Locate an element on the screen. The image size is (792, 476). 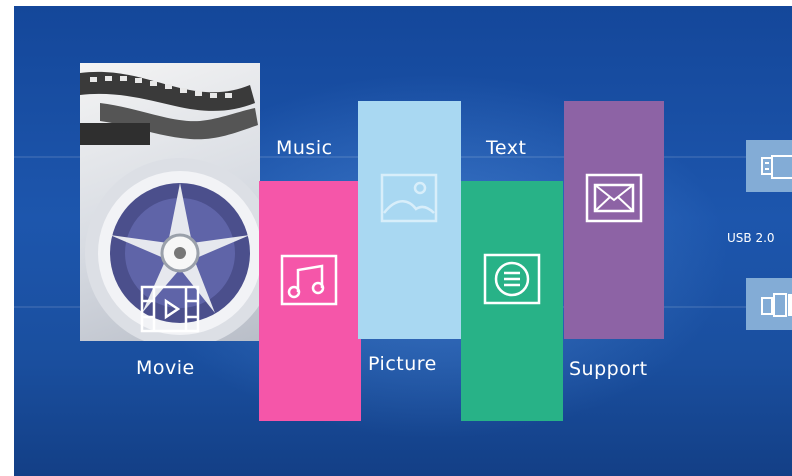
usb-drive-button is located at coordinates (769, 166).